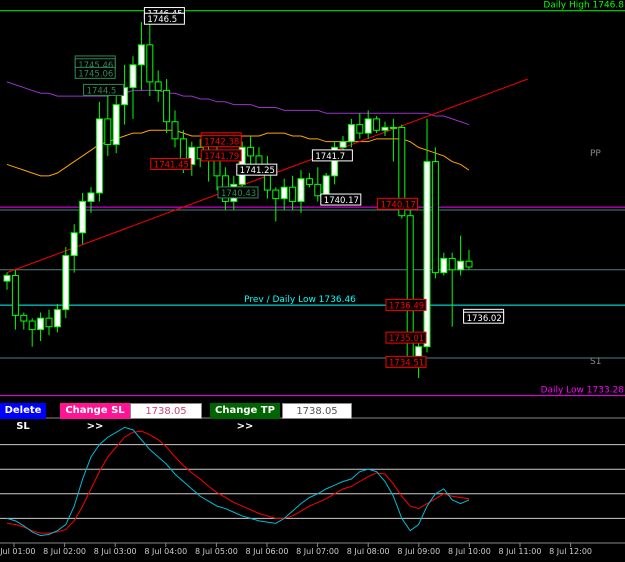 The image size is (625, 562). Describe the element at coordinates (162, 20) in the screenshot. I see `price-tag-1: 1746.5` at that location.